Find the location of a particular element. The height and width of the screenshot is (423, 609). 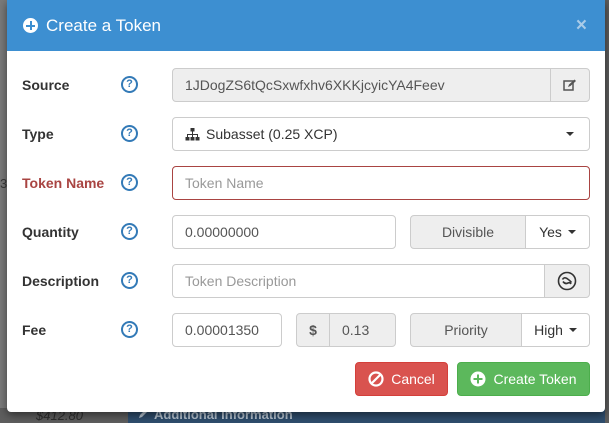

source-edit-button is located at coordinates (570, 85).